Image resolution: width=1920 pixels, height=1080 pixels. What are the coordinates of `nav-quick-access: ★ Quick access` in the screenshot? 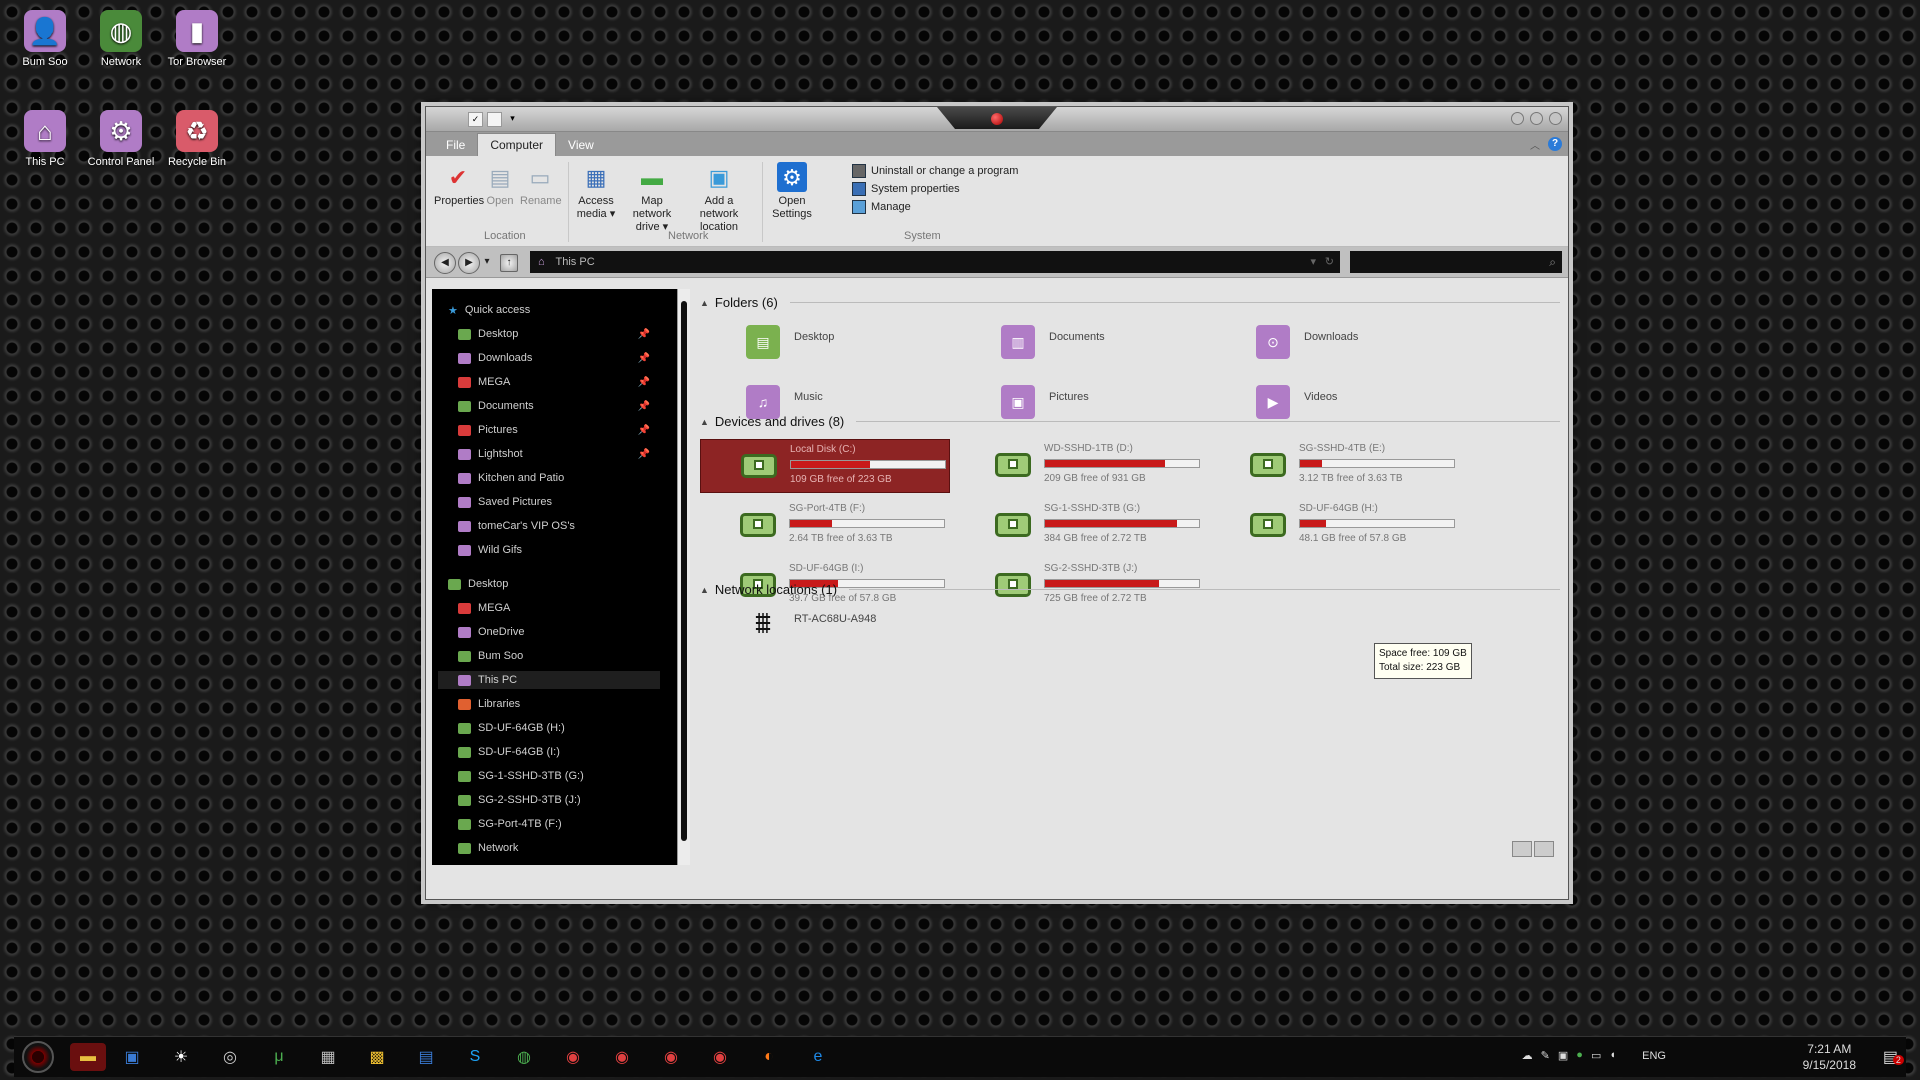 It's located at (548, 310).